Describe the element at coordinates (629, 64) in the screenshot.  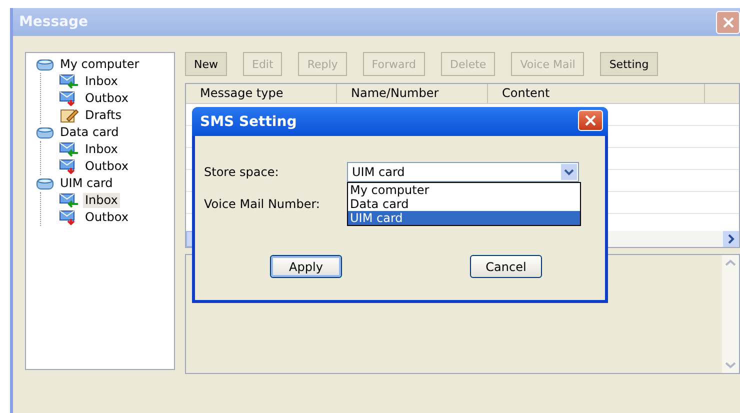
I see `toolbar-button: Setting` at that location.